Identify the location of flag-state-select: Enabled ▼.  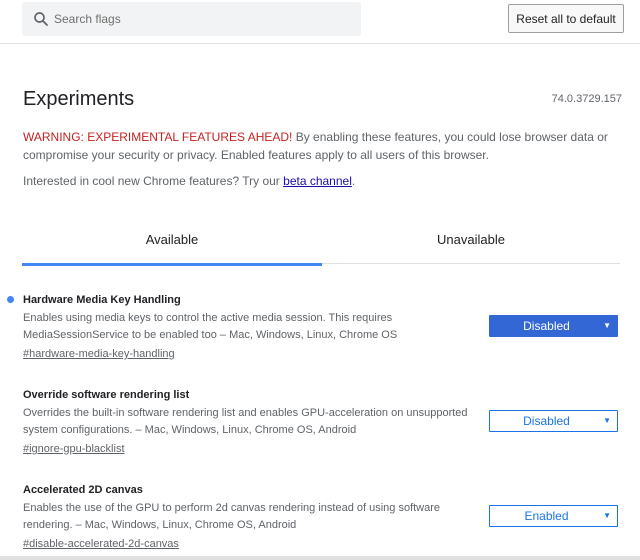
(553, 516).